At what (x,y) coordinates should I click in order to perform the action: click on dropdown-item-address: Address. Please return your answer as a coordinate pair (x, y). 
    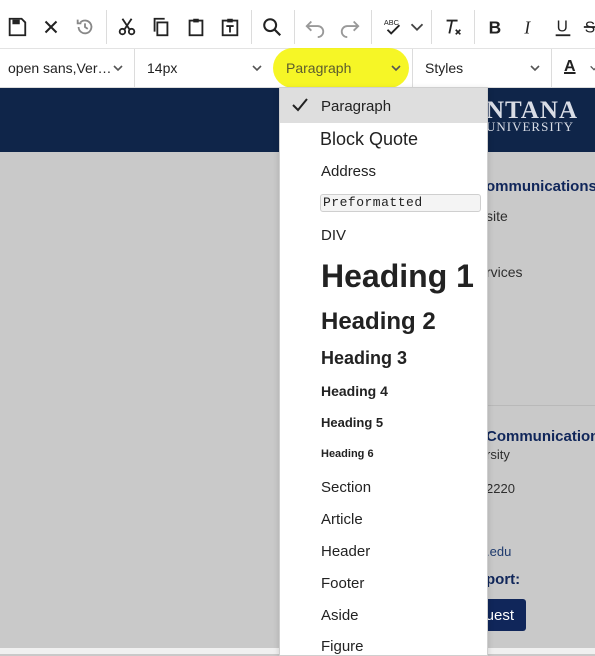
    Looking at the image, I should click on (348, 171).